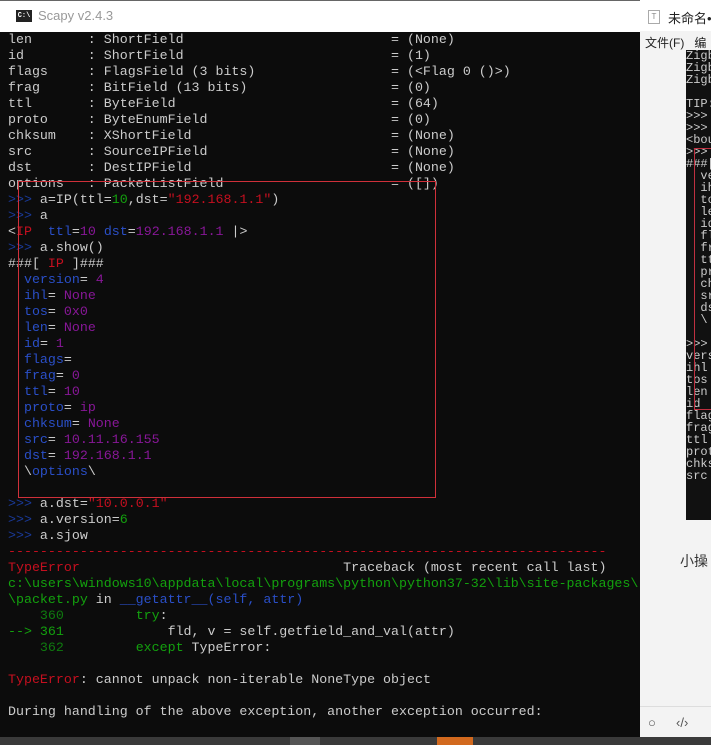  I want to click on terminal-text: frag : BitField (13 bits) = (0), so click(219, 87).